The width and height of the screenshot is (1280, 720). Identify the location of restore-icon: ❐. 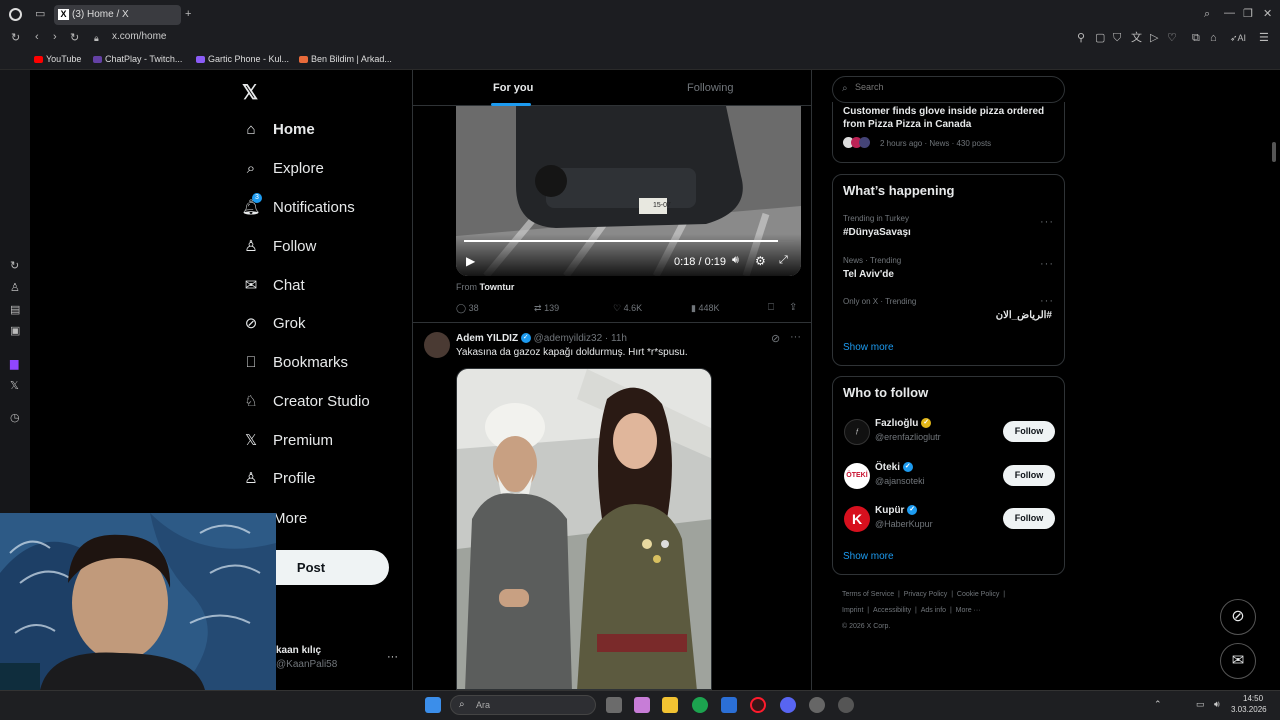
(1248, 14).